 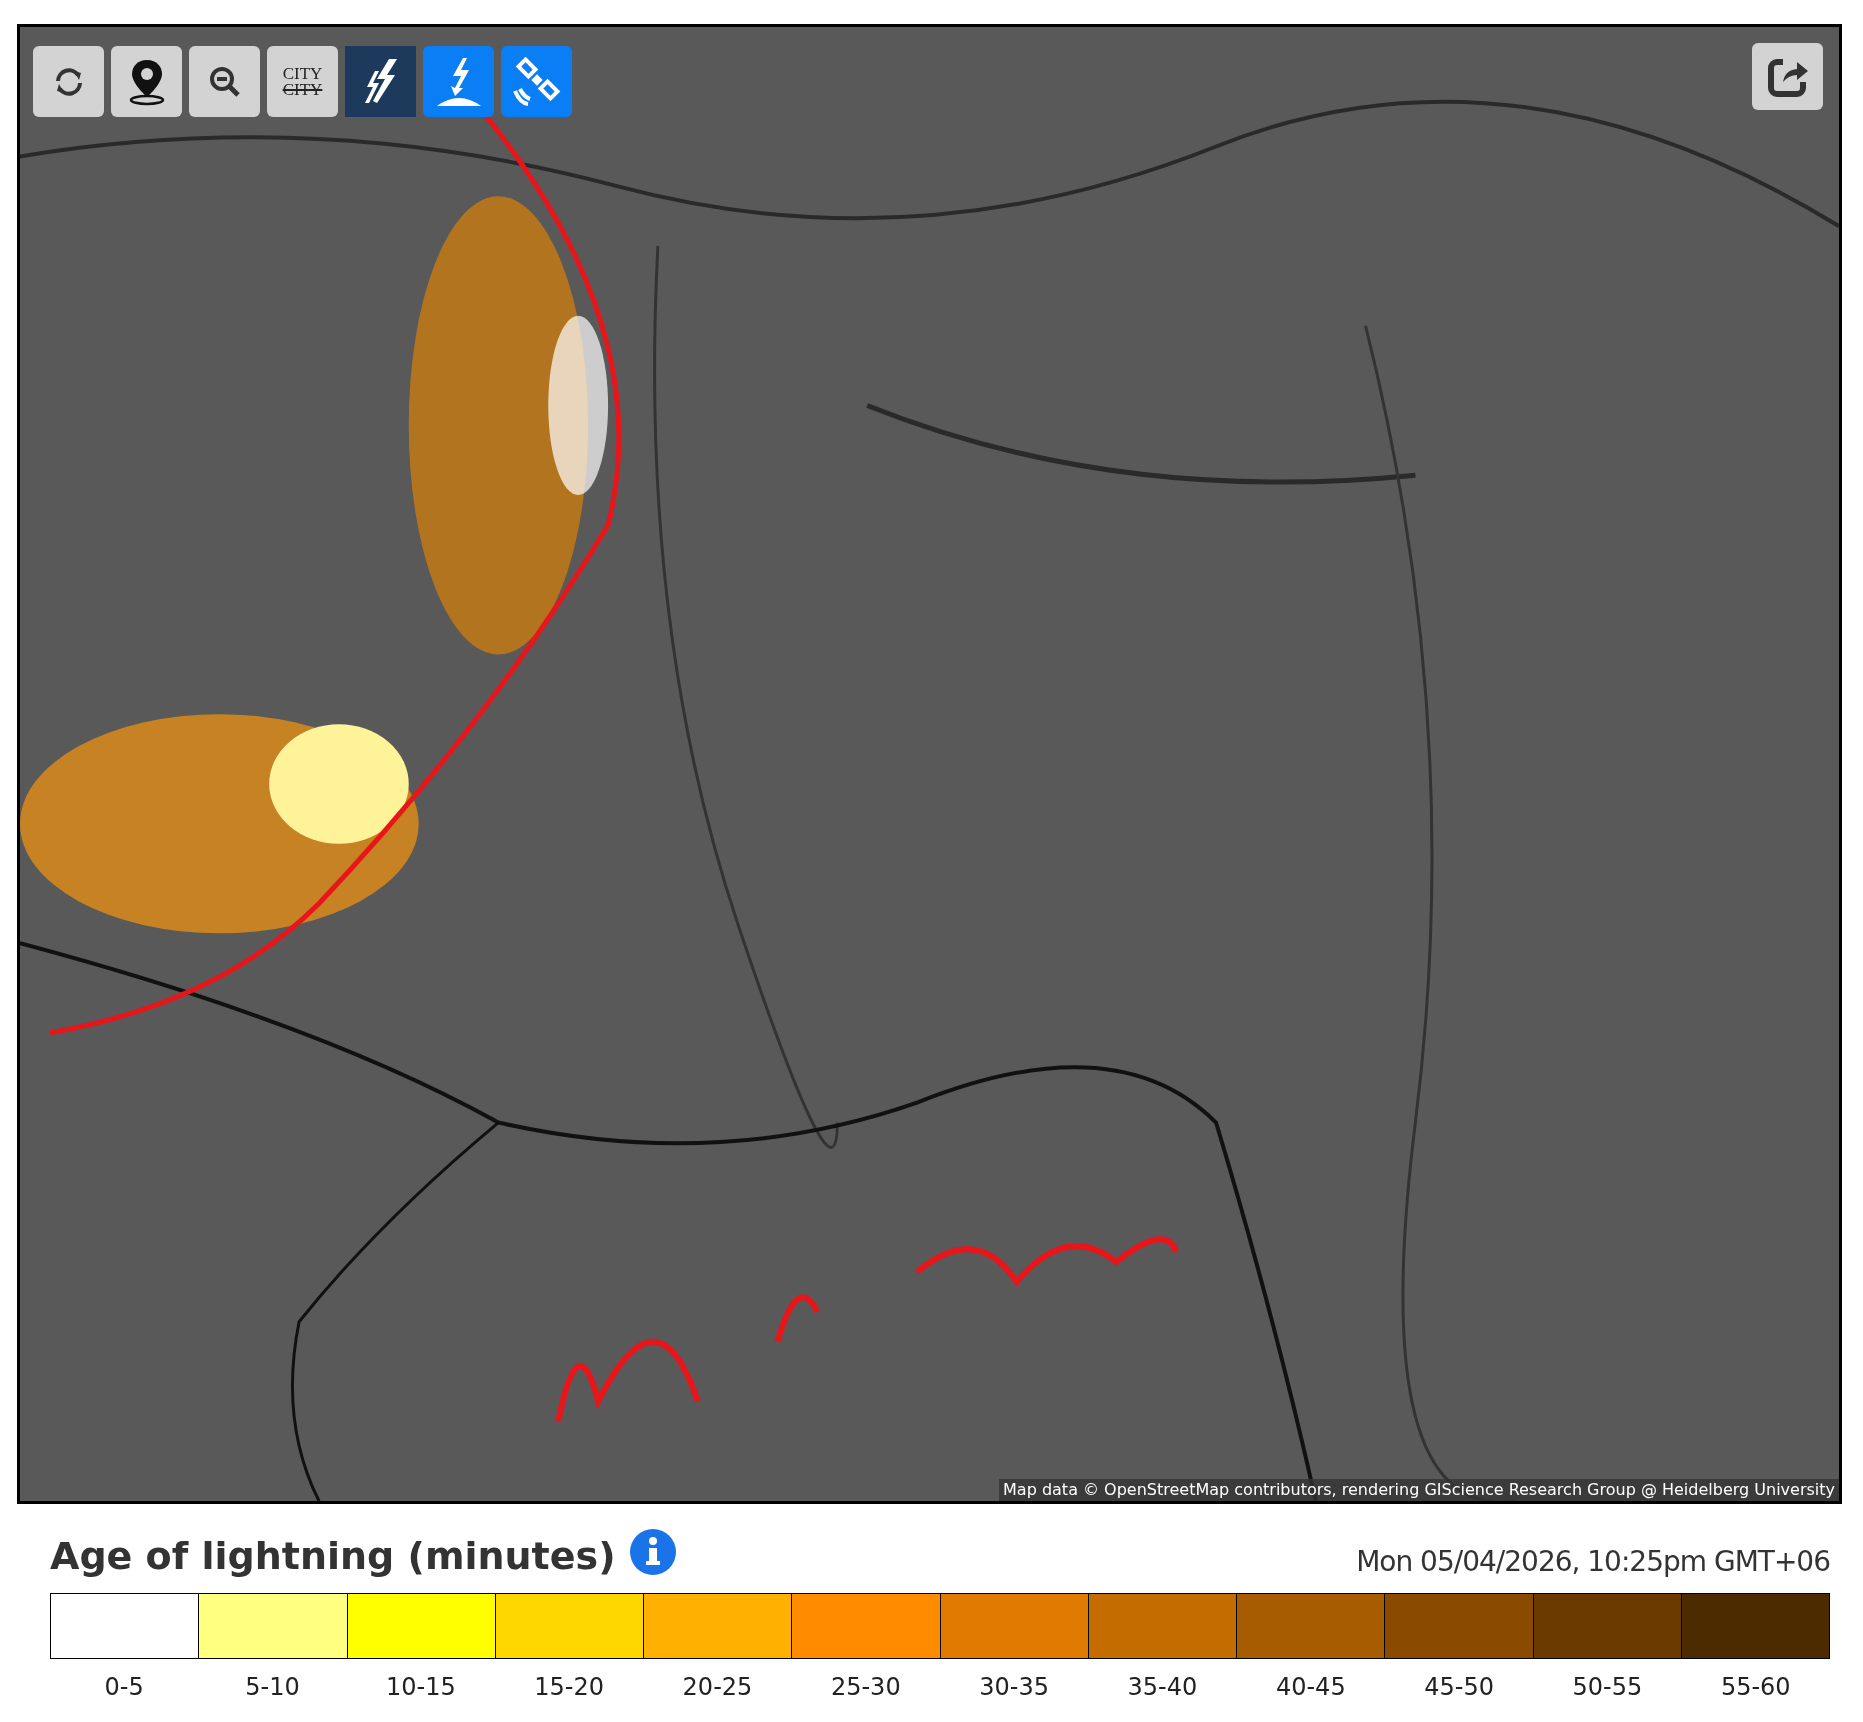 I want to click on location-button, so click(x=146, y=81).